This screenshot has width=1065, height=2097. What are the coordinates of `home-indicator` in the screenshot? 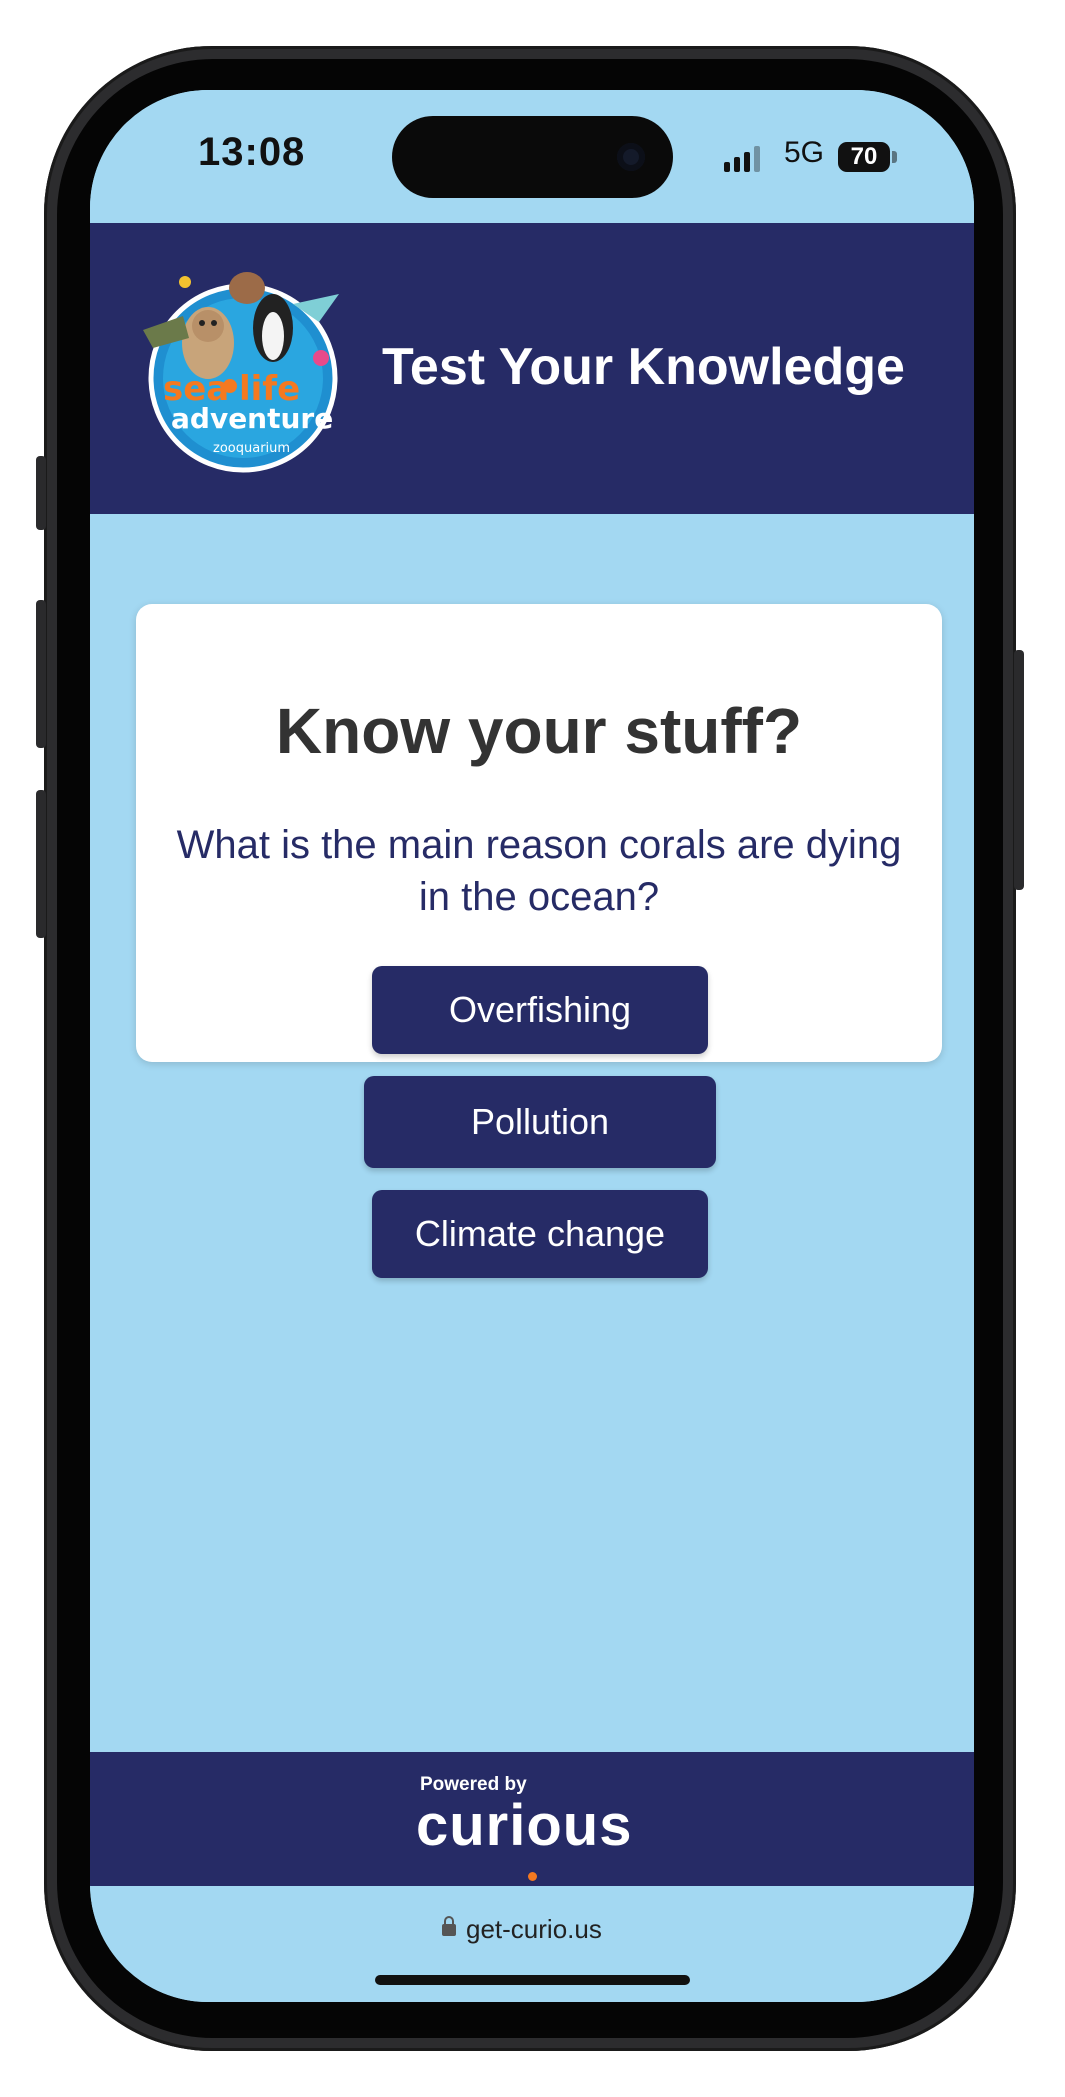 It's located at (532, 1980).